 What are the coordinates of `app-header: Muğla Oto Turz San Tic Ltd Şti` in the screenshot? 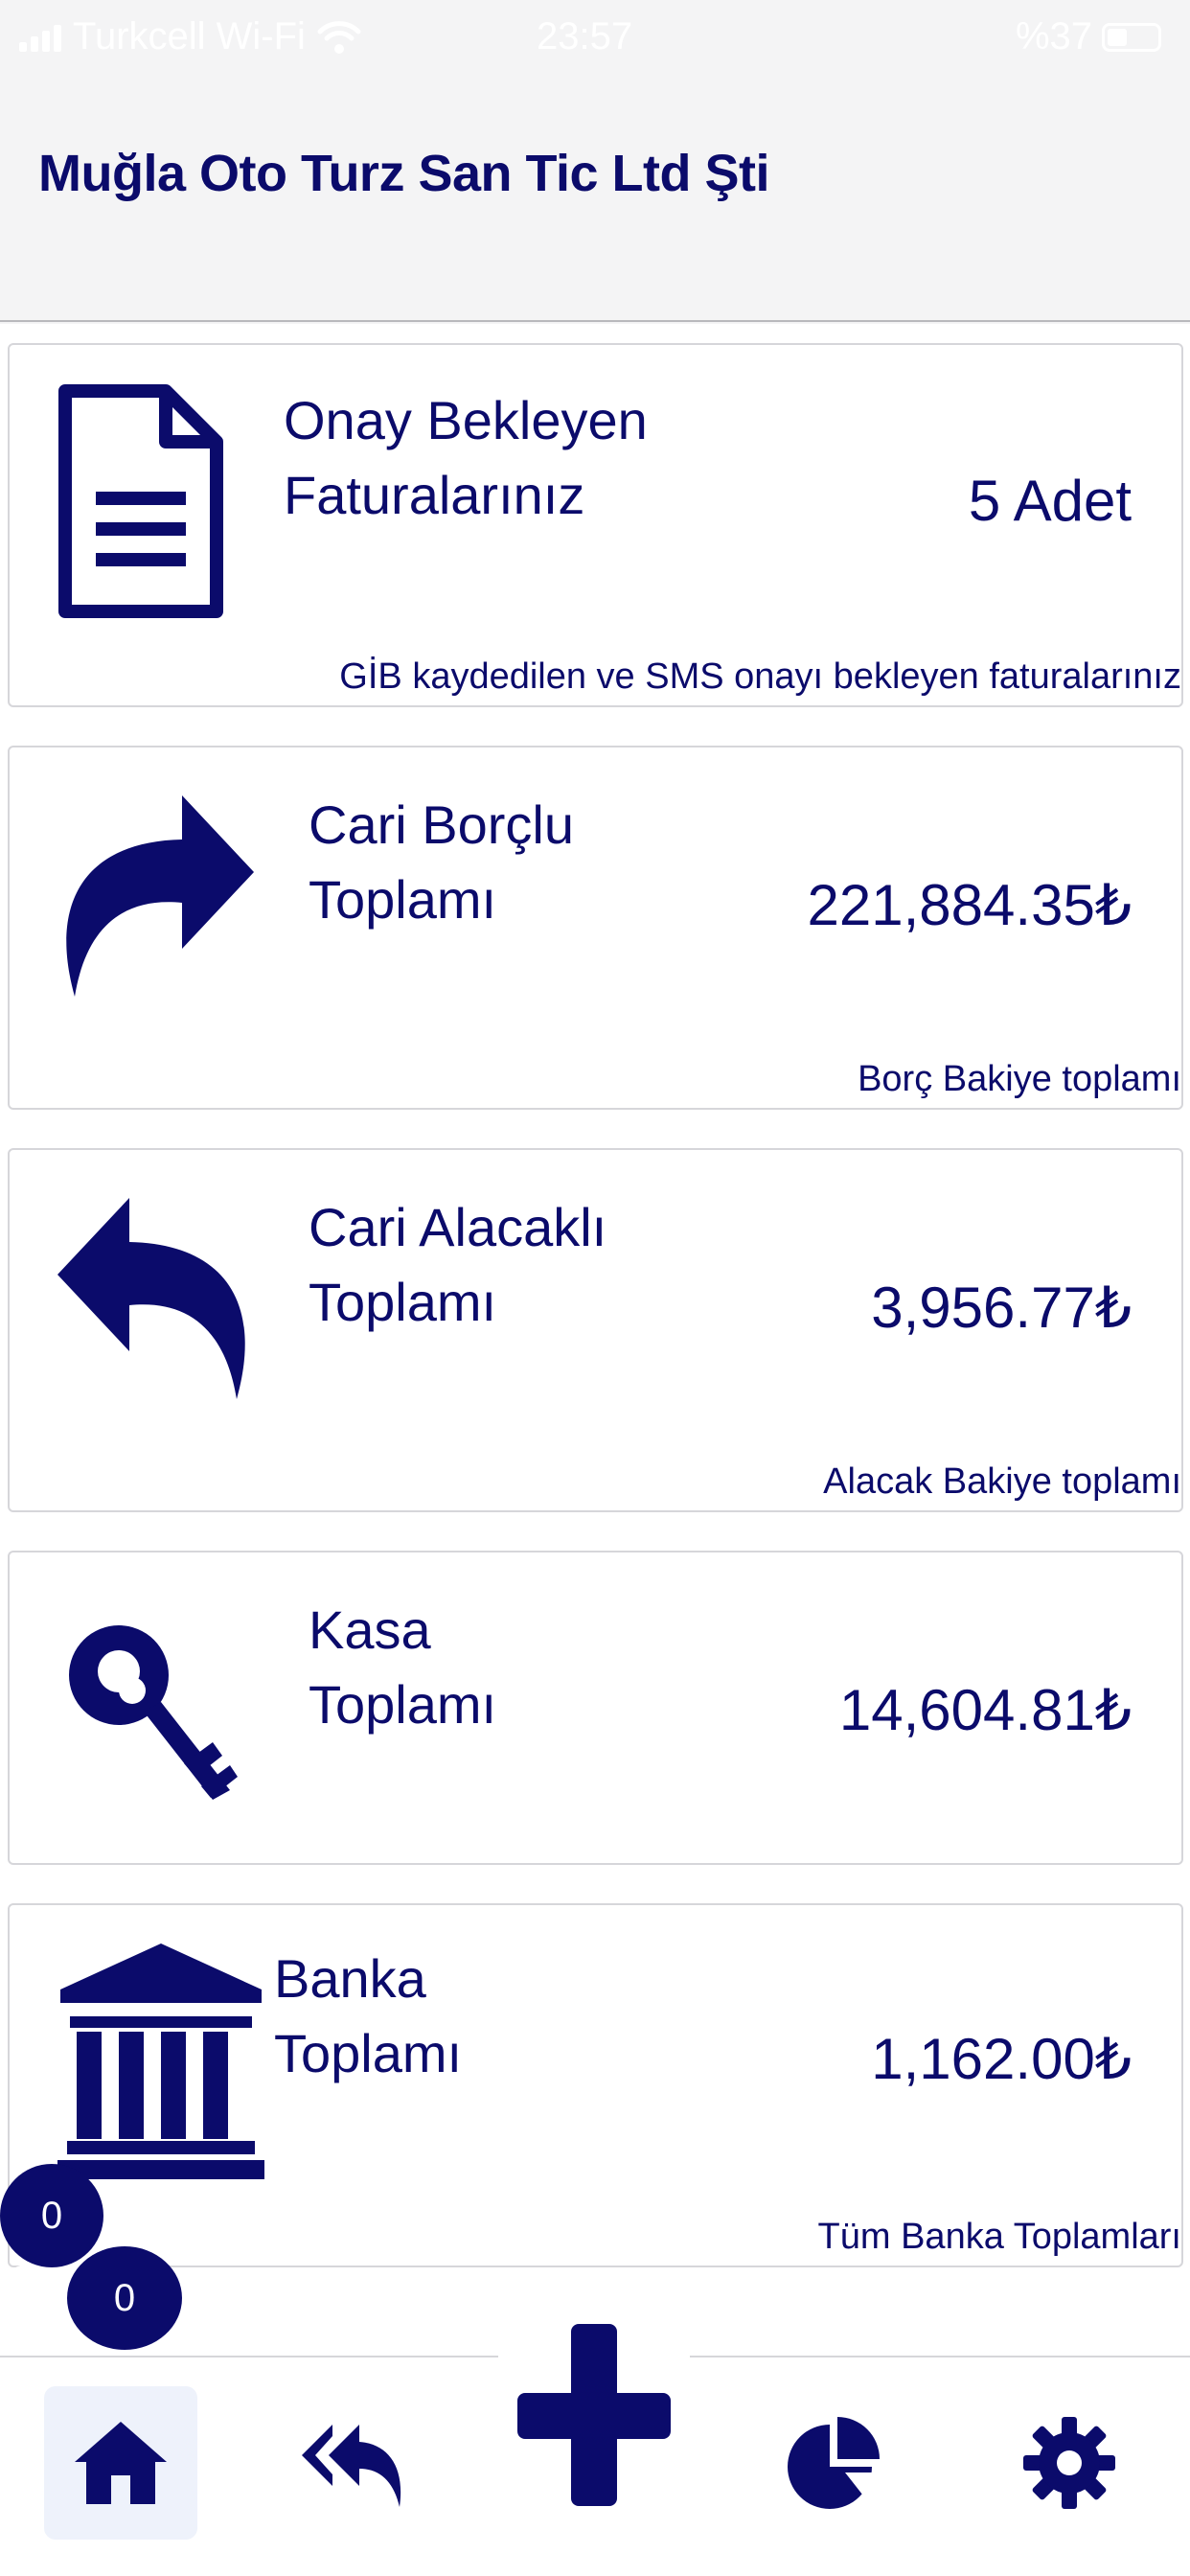 It's located at (595, 199).